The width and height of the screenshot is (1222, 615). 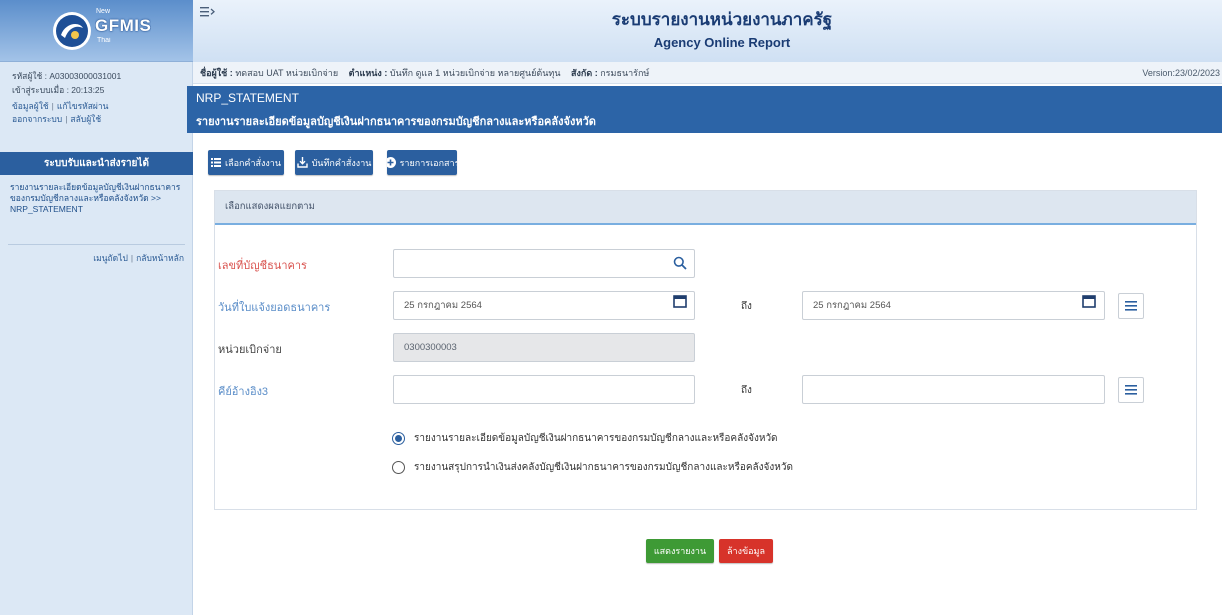 I want to click on statement-date-from-input, so click(x=544, y=305).